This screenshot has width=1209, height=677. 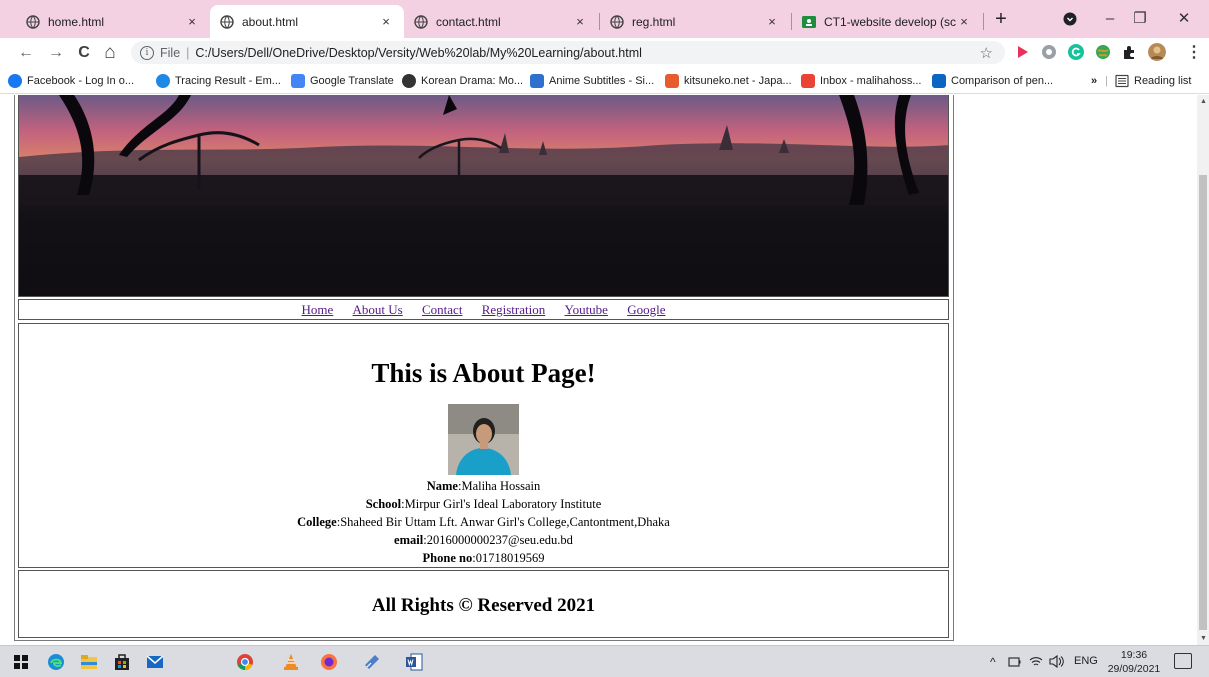 What do you see at coordinates (110, 53) in the screenshot?
I see `home-button: ⌂` at bounding box center [110, 53].